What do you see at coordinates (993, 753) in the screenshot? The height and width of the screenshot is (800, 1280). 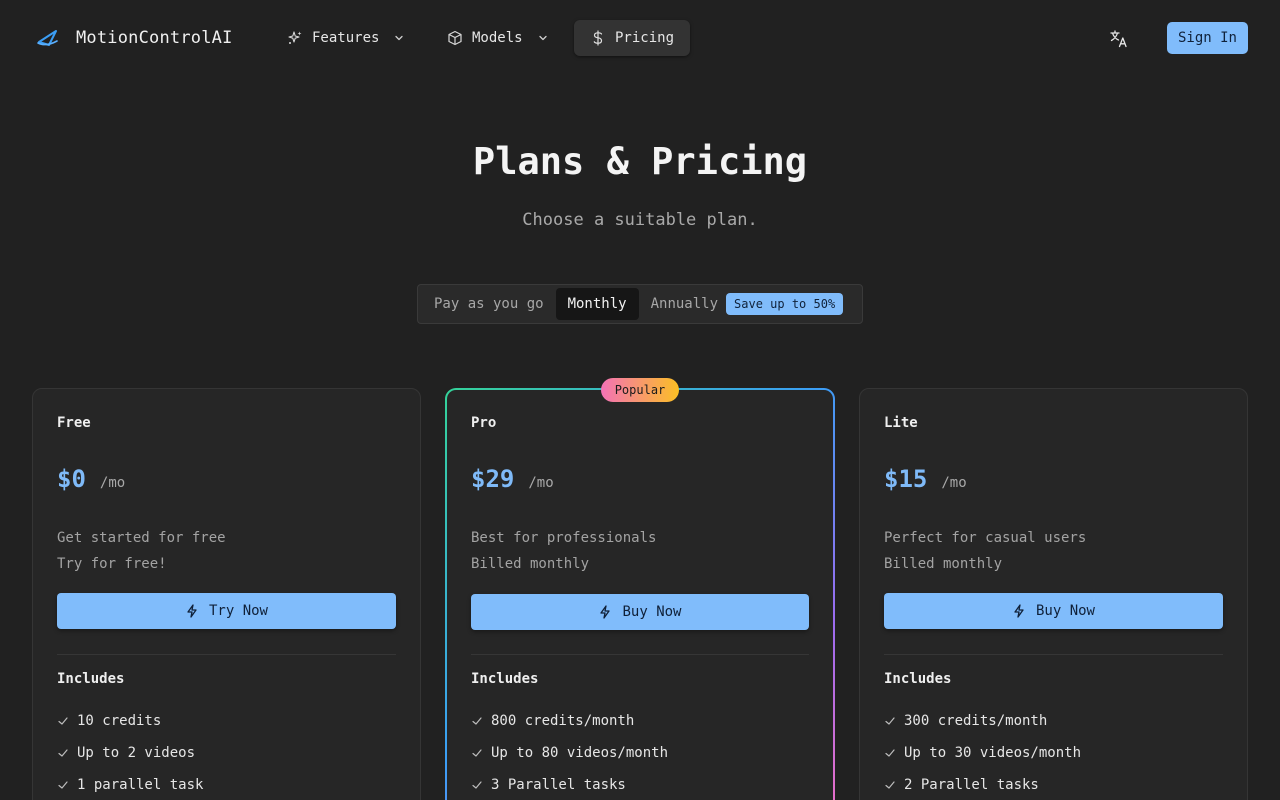 I see `feature-text: Up to 30 videos/month` at bounding box center [993, 753].